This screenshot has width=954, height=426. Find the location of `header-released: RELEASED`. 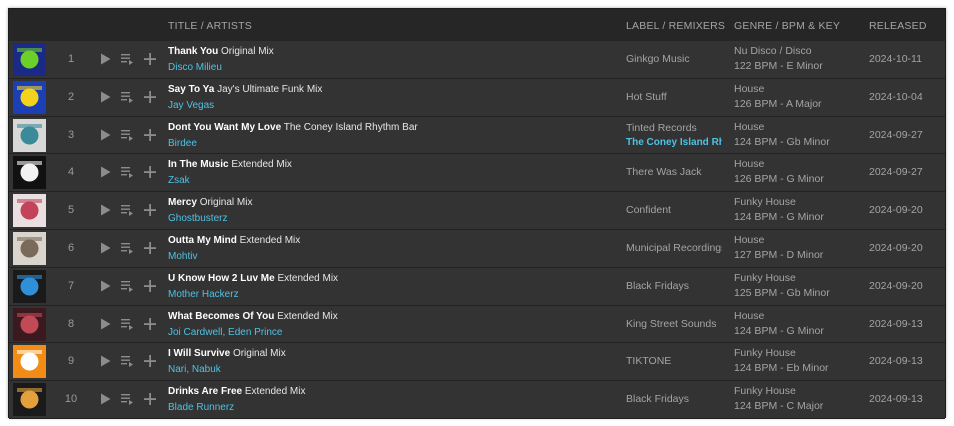

header-released: RELEASED is located at coordinates (898, 26).